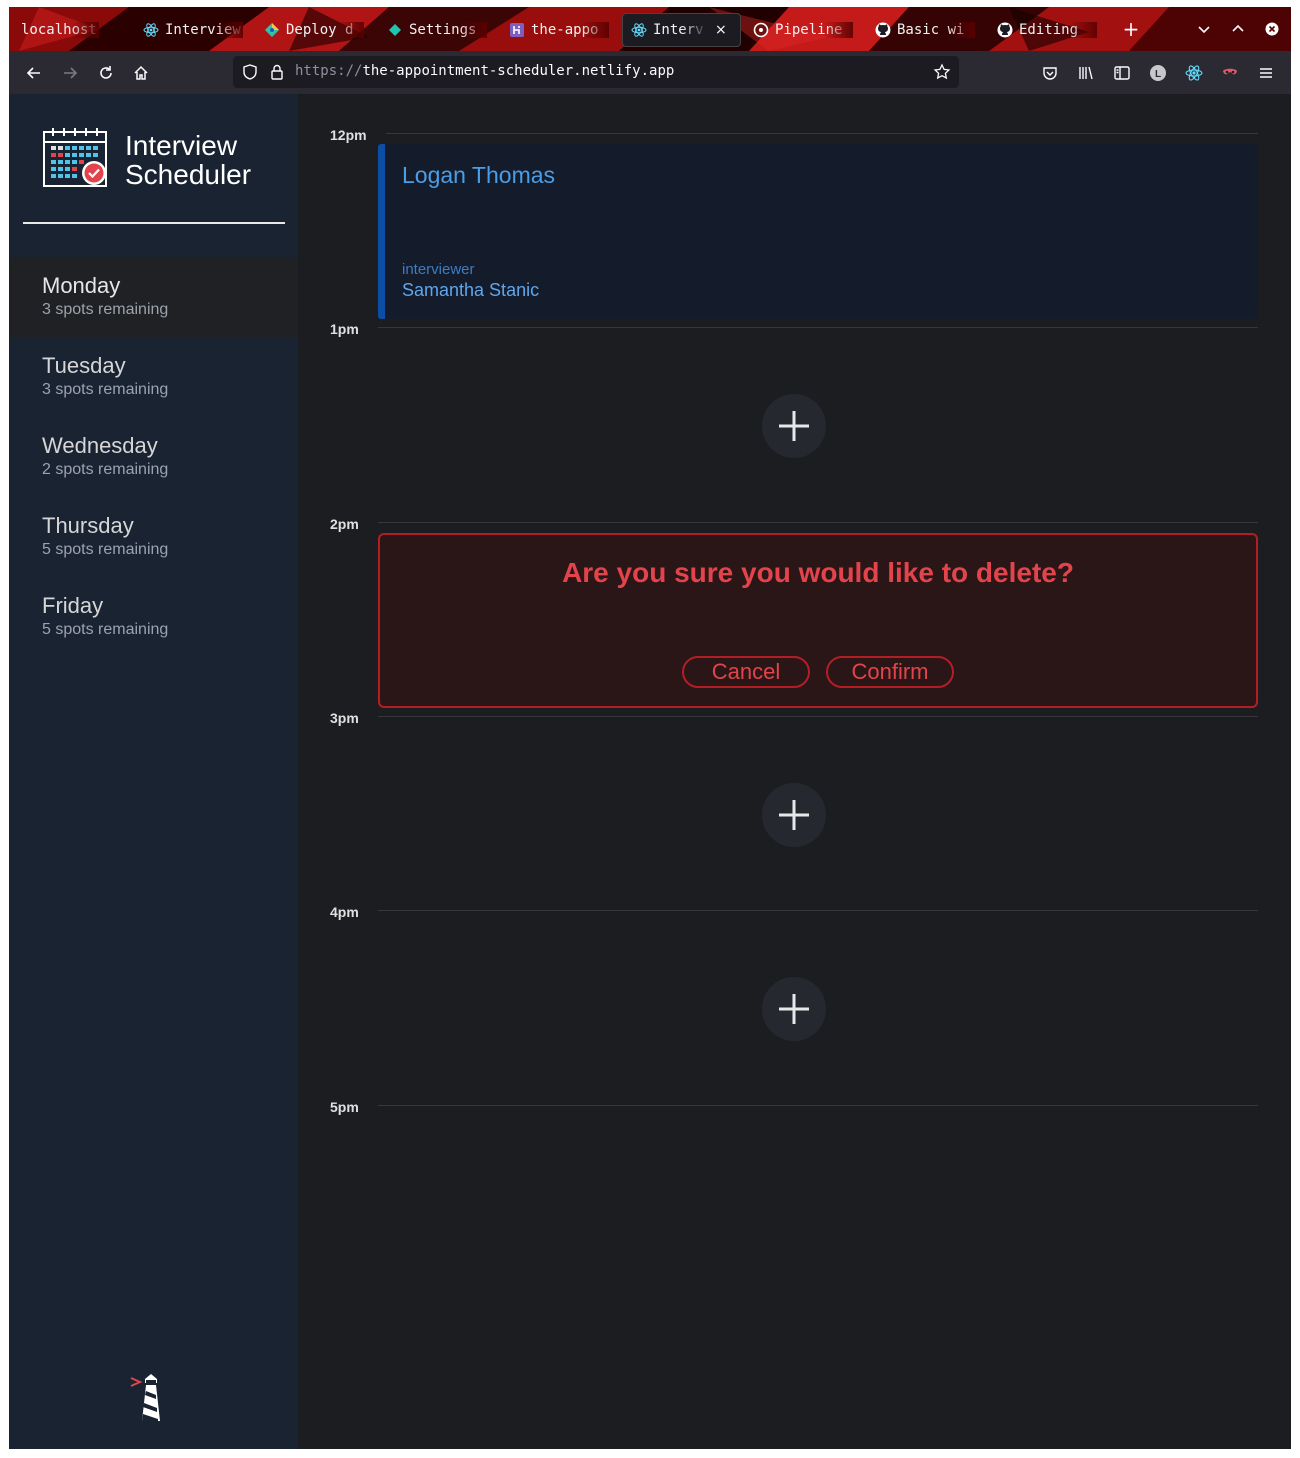  What do you see at coordinates (890, 672) in the screenshot?
I see `confirm-button: Confirm` at bounding box center [890, 672].